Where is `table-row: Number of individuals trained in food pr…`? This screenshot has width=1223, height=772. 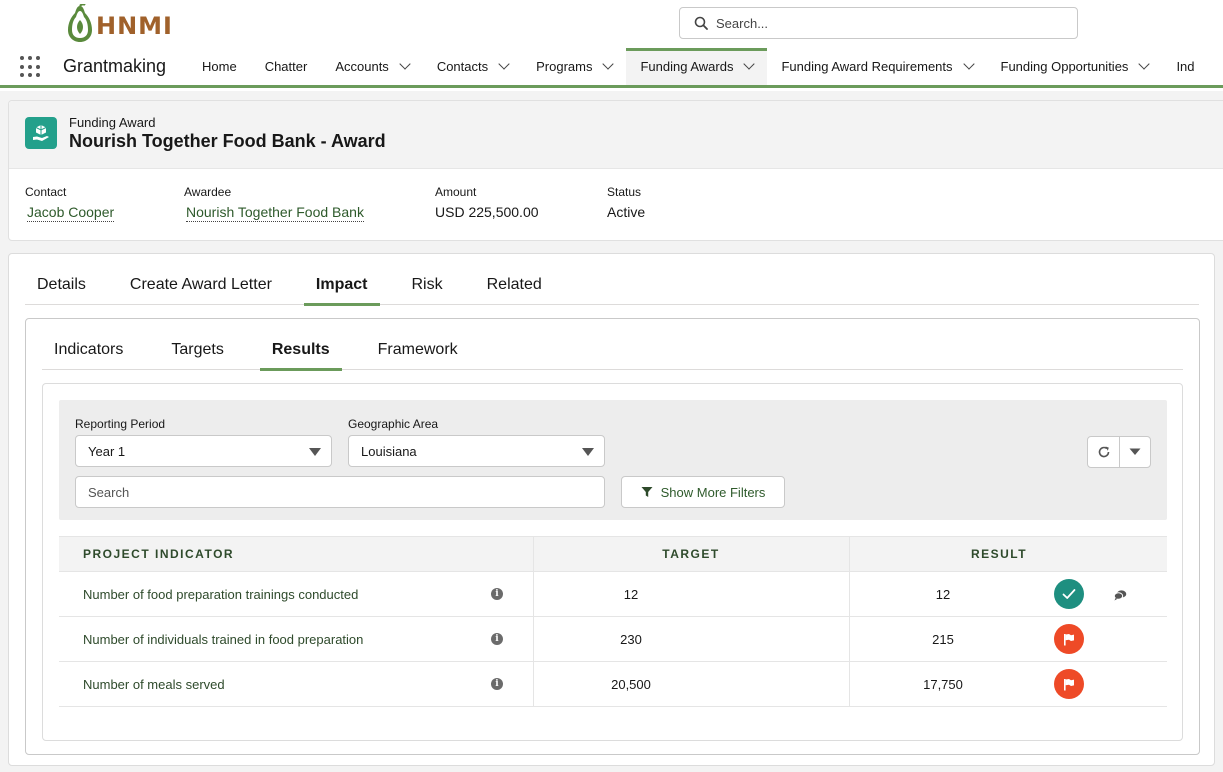
table-row: Number of individuals trained in food pr… is located at coordinates (613, 639).